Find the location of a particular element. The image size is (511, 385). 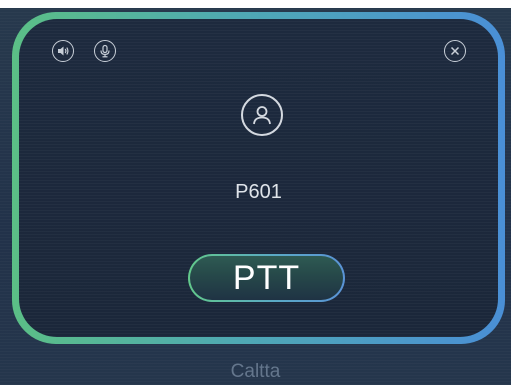

footer-app-name: Caltta is located at coordinates (255, 371).